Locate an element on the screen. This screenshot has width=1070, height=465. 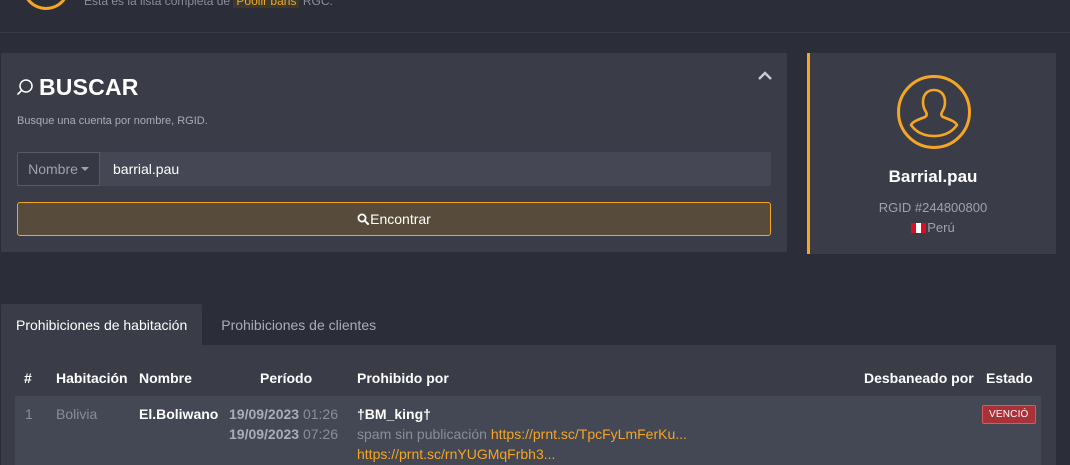
row-num: 1 is located at coordinates (29, 414).